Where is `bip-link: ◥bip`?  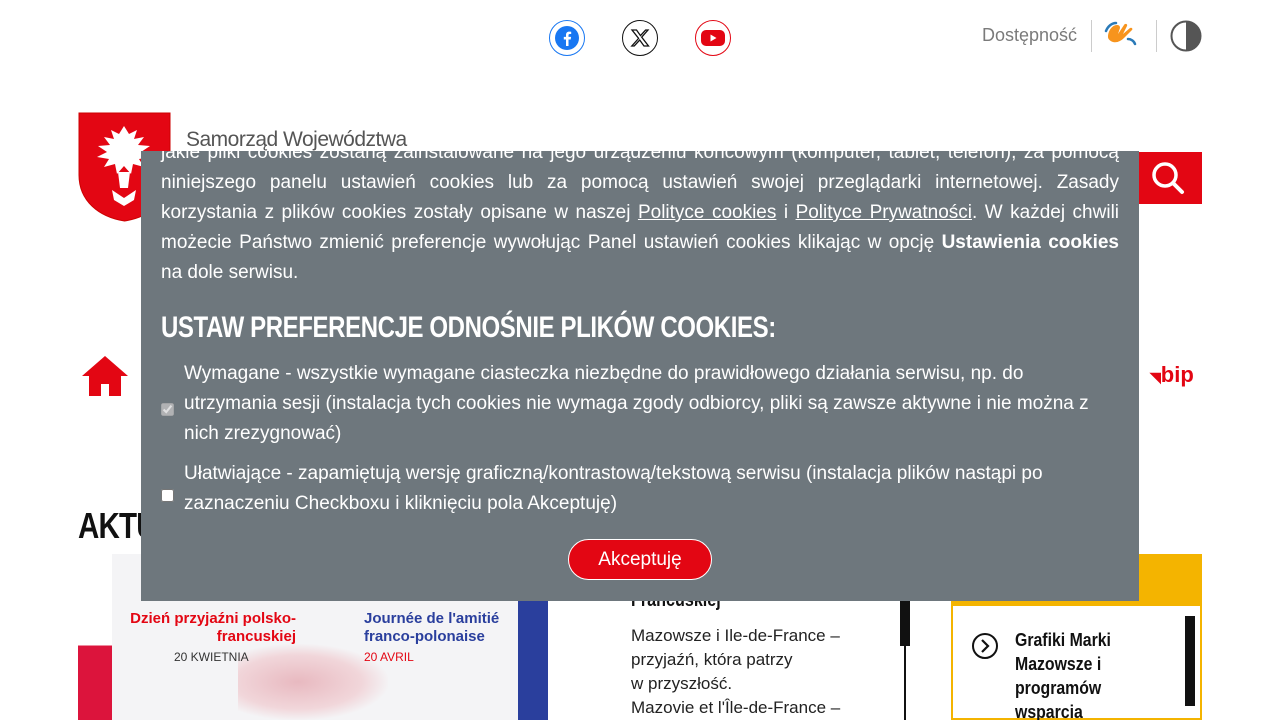
bip-link: ◥bip is located at coordinates (1172, 375).